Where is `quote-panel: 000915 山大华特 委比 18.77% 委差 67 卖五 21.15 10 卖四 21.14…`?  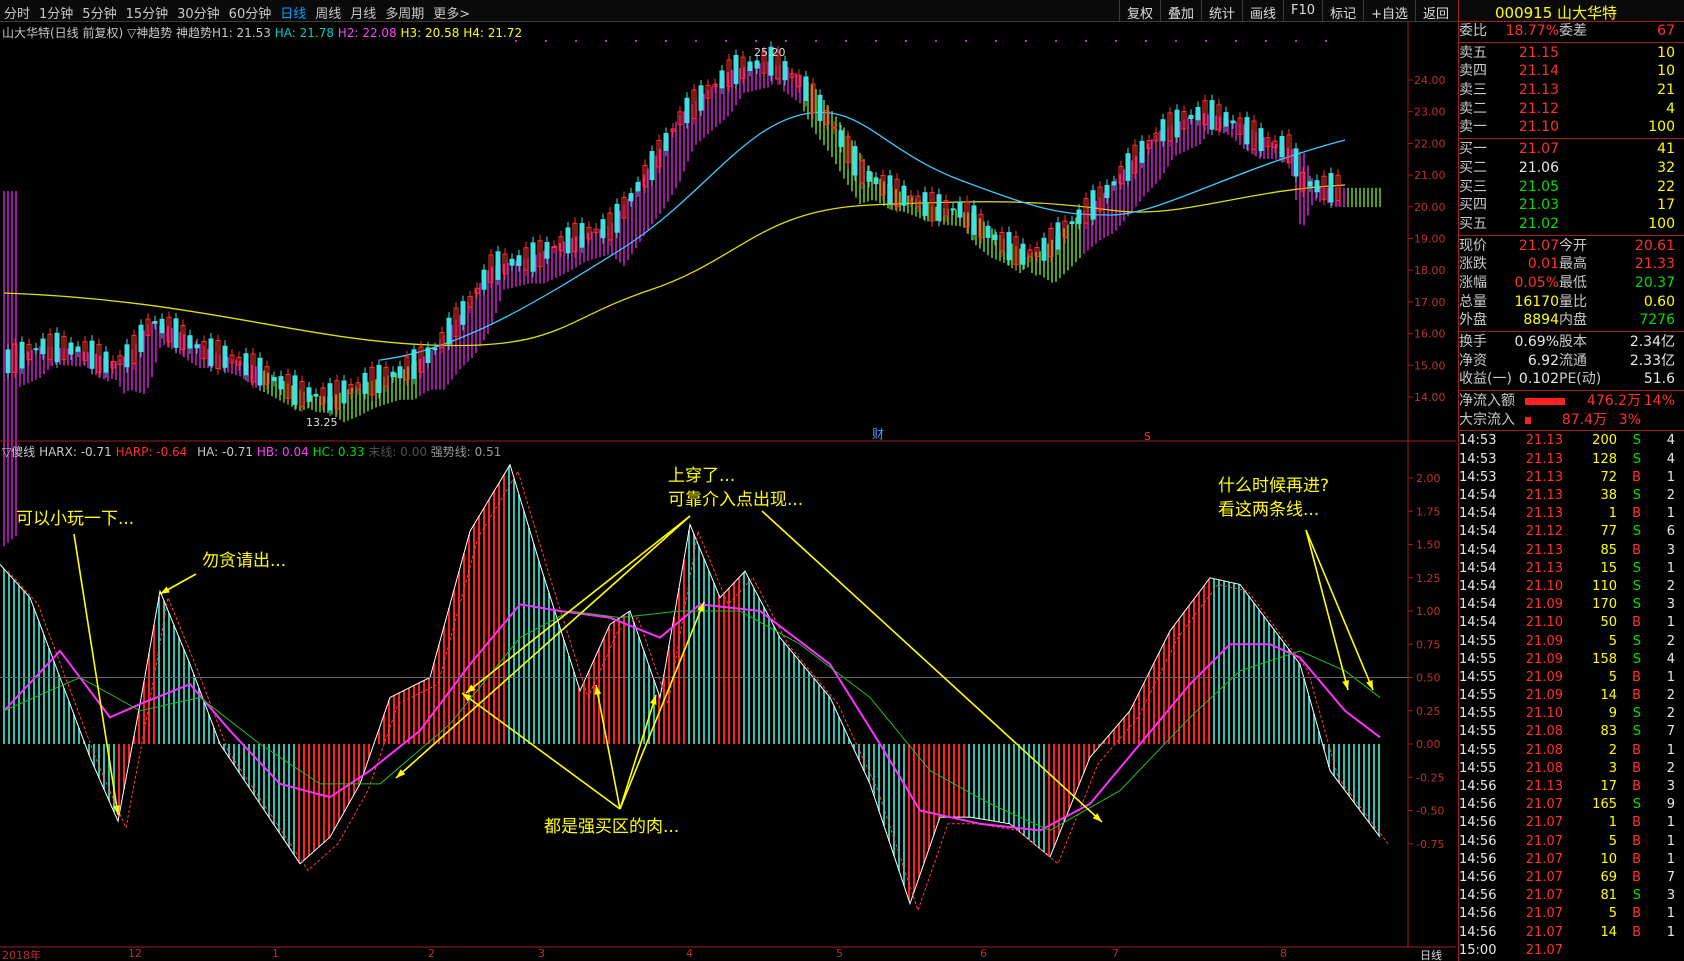 quote-panel: 000915 山大华特 委比 18.77% 委差 67 卖五 21.15 10 卖四 21.14… is located at coordinates (1571, 480).